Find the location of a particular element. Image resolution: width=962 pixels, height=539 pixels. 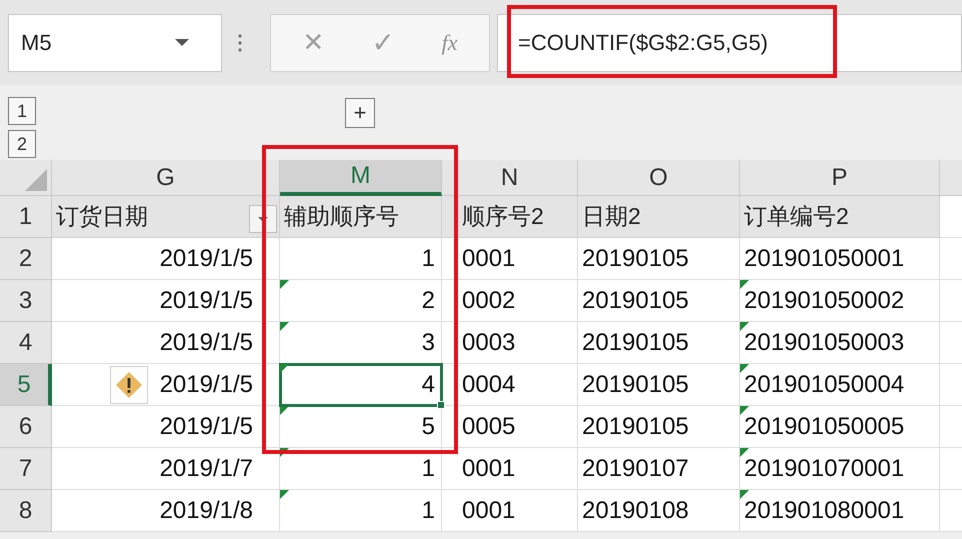

cell-text: 0003 is located at coordinates (489, 343).